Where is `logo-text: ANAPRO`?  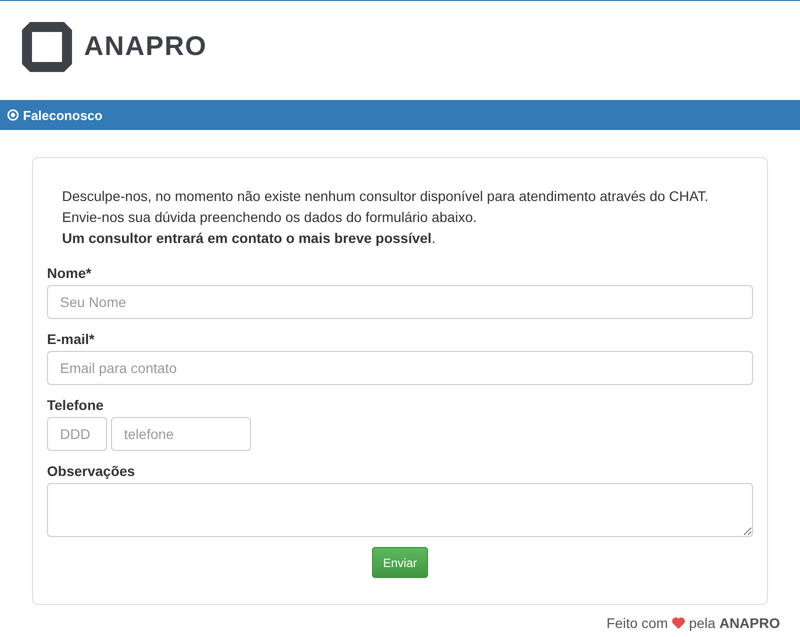
logo-text: ANAPRO is located at coordinates (146, 46).